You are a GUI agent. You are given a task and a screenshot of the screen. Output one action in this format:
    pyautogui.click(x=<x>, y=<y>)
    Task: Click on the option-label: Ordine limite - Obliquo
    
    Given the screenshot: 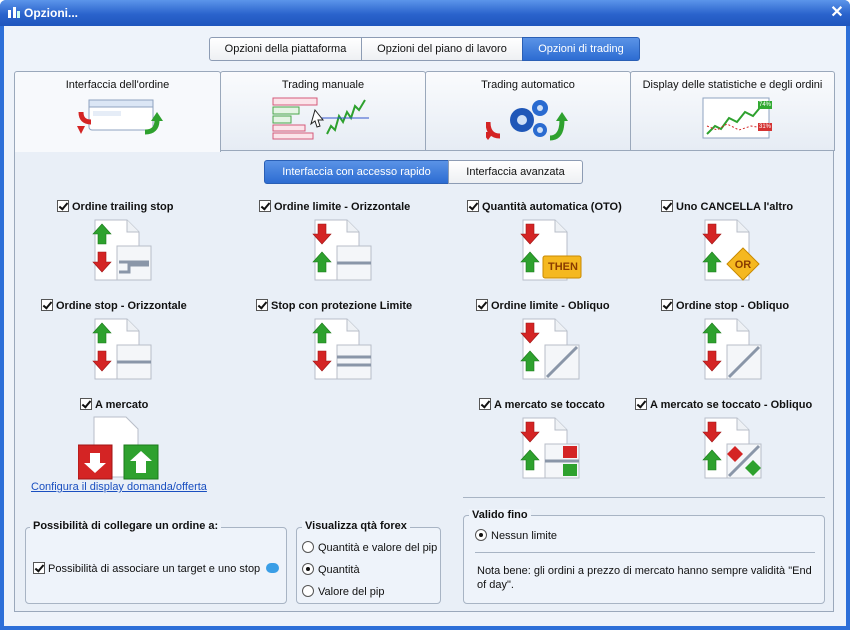 What is the action you would take?
    pyautogui.click(x=550, y=306)
    